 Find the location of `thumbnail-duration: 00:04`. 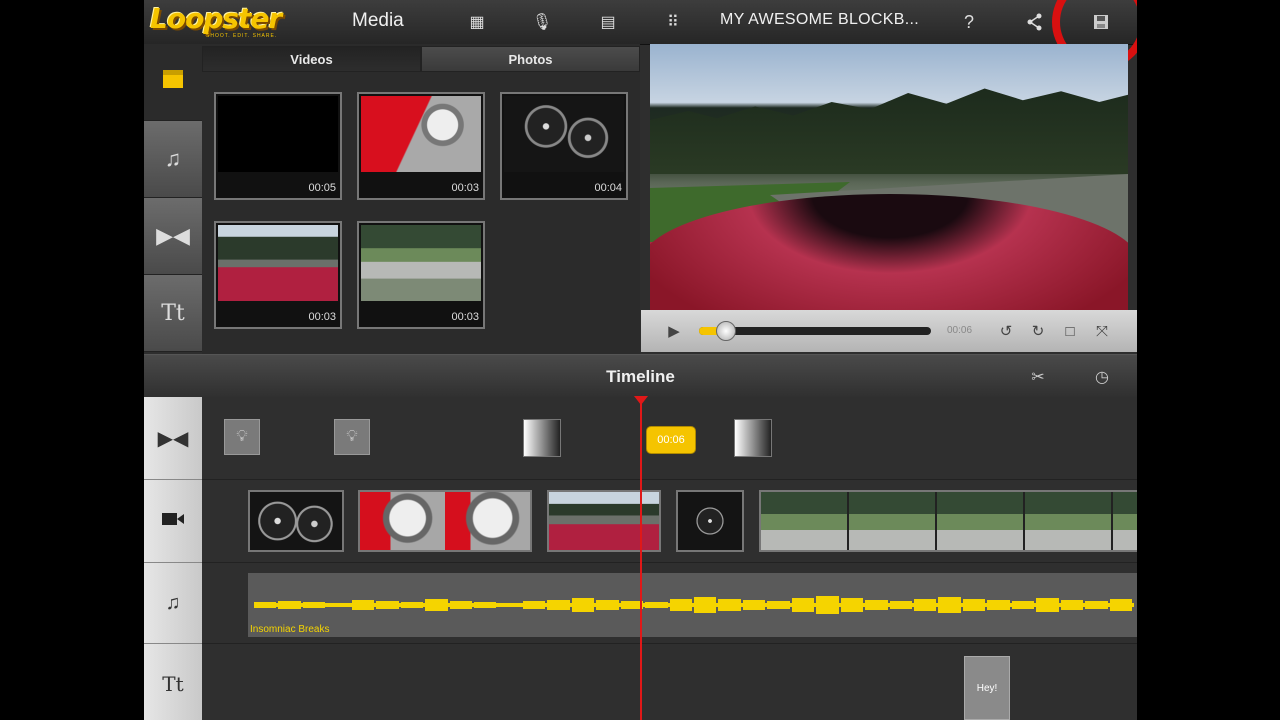

thumbnail-duration: 00:04 is located at coordinates (608, 188).